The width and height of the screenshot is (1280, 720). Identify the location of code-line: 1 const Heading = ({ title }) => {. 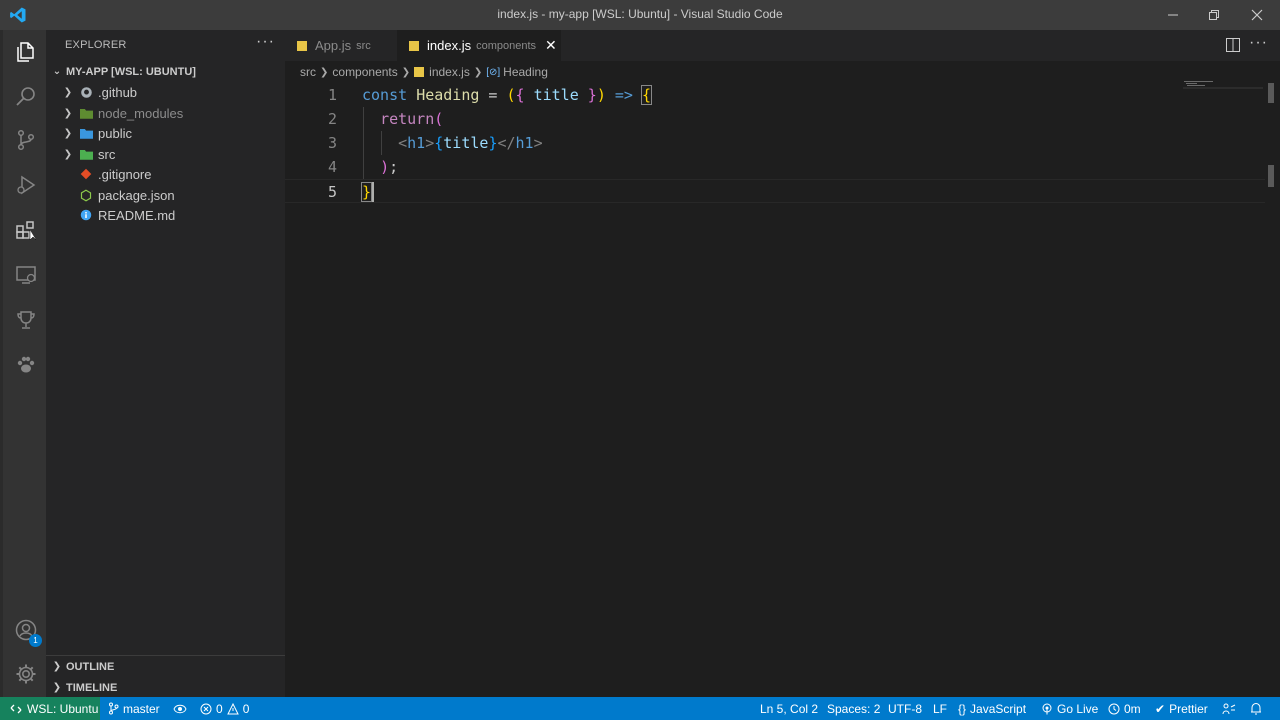
(775, 95).